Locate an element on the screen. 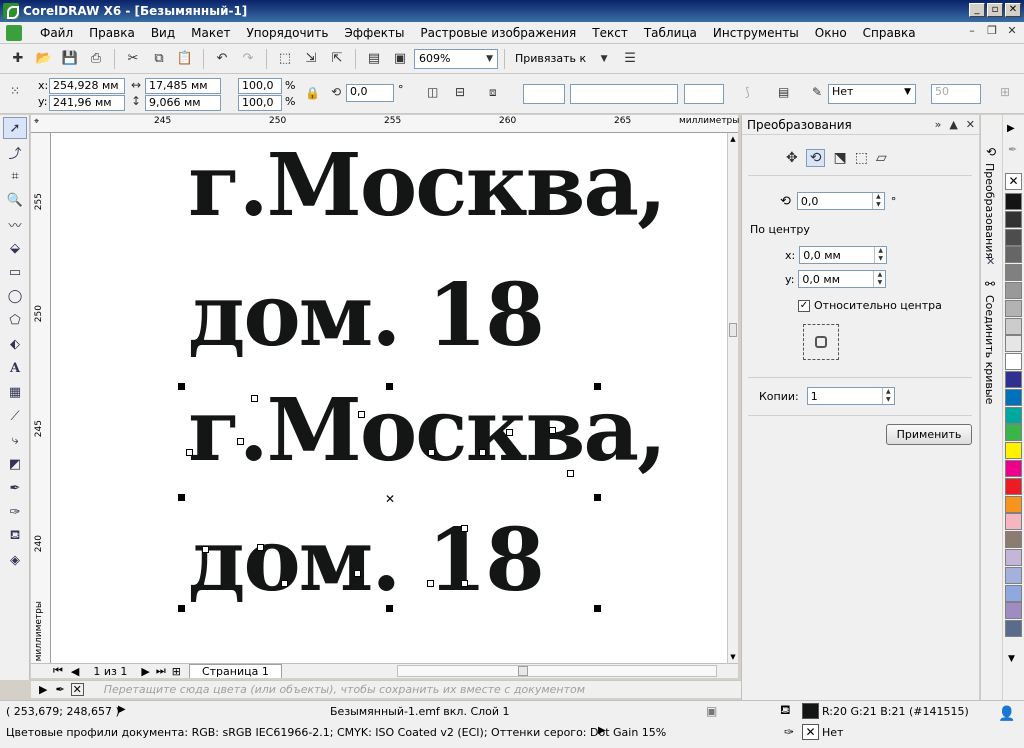 This screenshot has height=748, width=1024. outline-color-swatch: ✕ is located at coordinates (810, 732).